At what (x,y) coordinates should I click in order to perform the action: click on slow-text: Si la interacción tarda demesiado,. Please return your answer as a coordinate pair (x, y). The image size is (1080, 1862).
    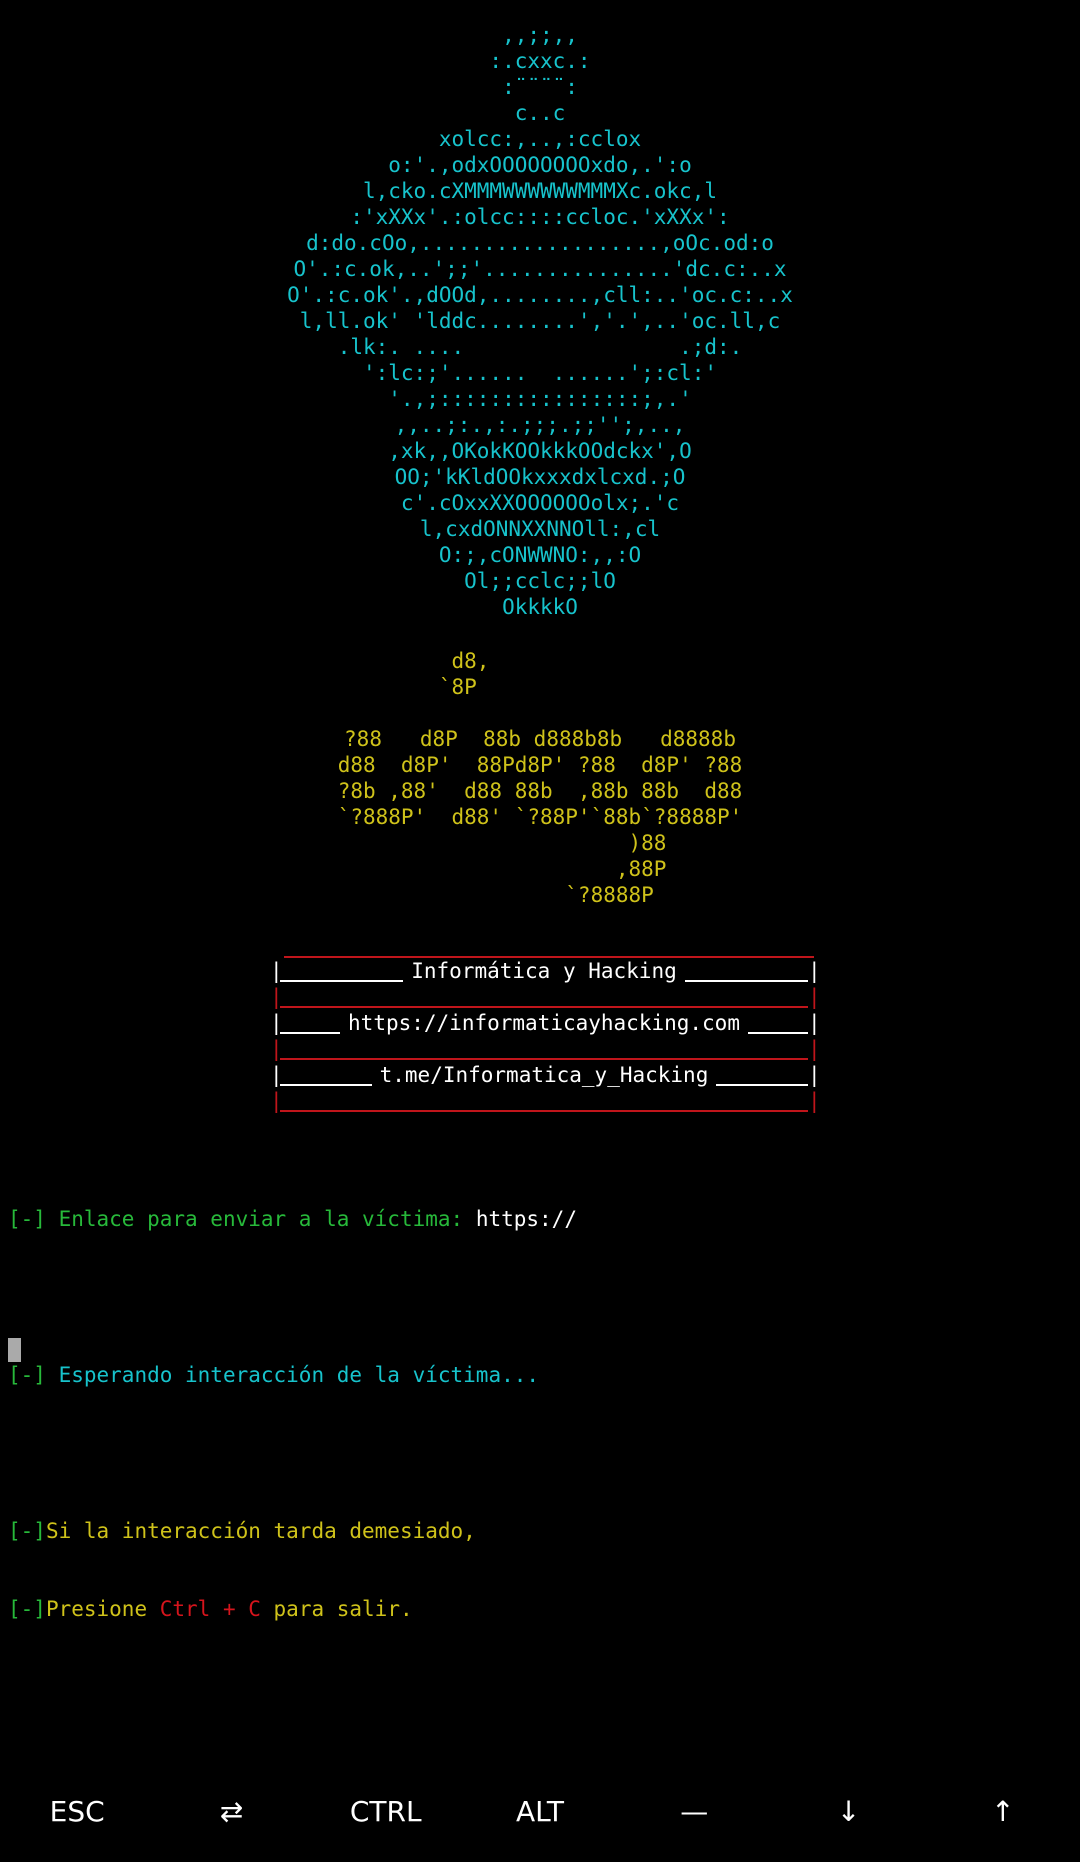
    Looking at the image, I should click on (260, 1531).